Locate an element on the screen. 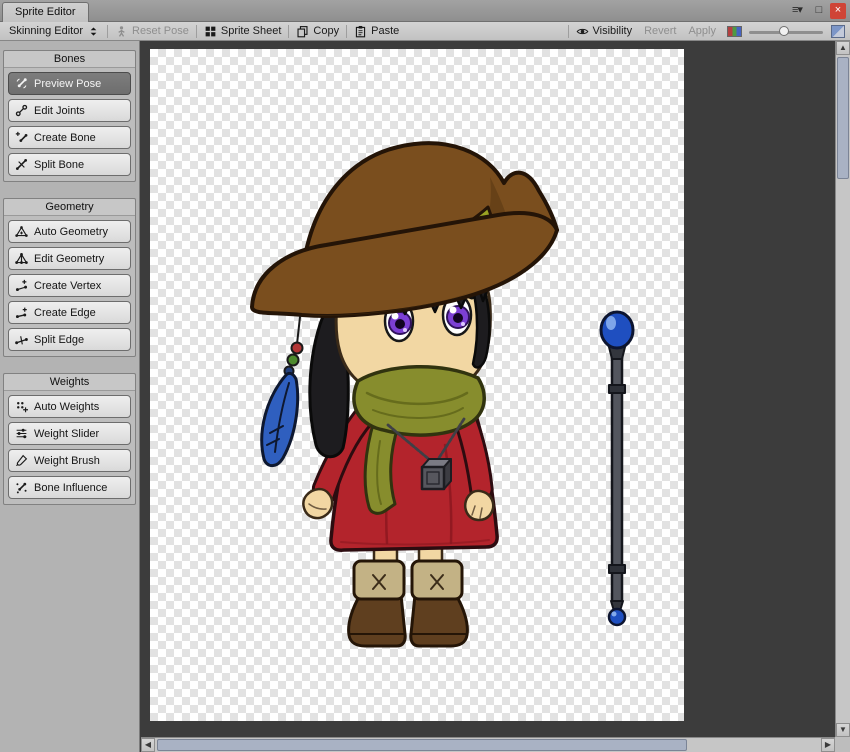  window-controls: ≡▾ □ × is located at coordinates (816, 11).